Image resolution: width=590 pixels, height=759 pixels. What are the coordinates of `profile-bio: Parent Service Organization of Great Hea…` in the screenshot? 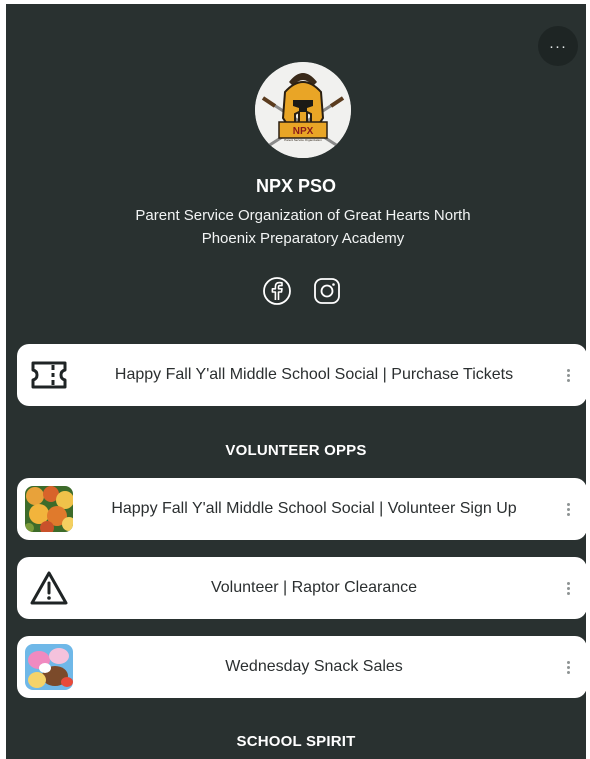 It's located at (303, 227).